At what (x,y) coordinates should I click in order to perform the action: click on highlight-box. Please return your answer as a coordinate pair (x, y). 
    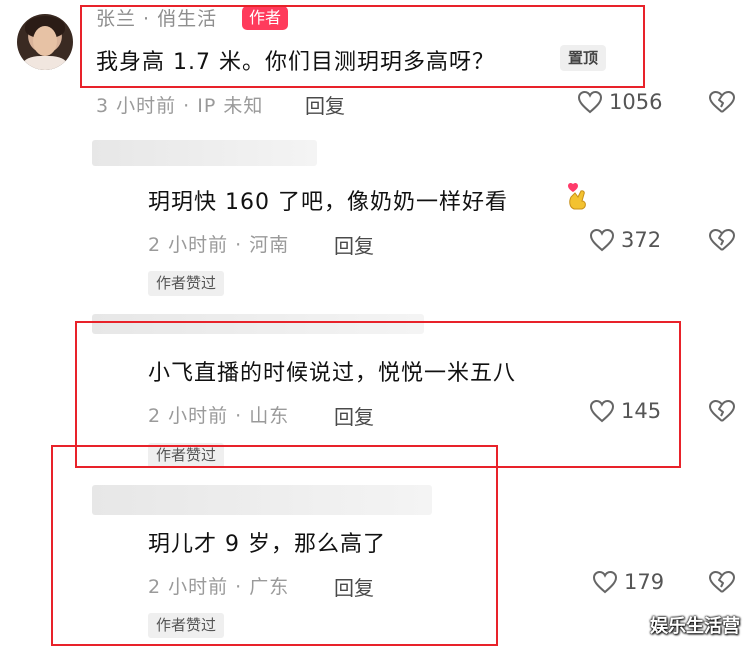
    Looking at the image, I should click on (362, 46).